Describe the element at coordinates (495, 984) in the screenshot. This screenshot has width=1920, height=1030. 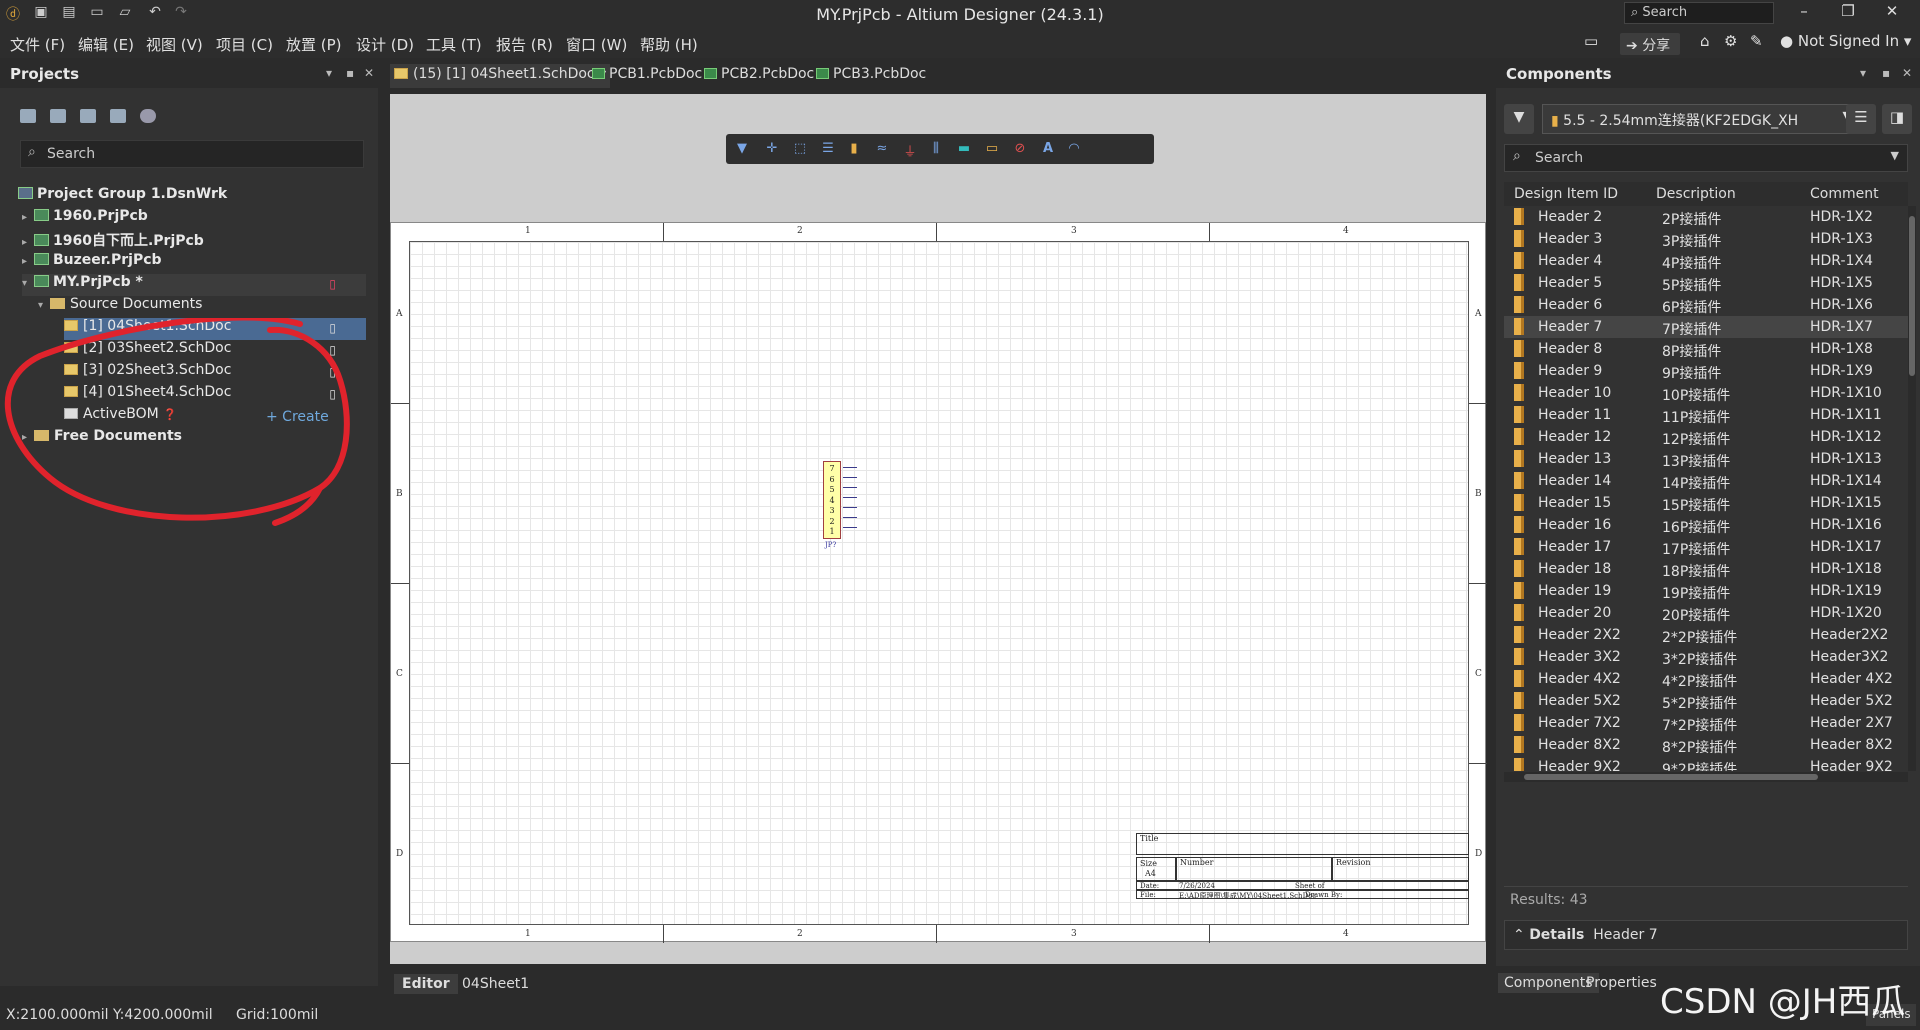
I see `tab-sheet: 04Sheet1` at that location.